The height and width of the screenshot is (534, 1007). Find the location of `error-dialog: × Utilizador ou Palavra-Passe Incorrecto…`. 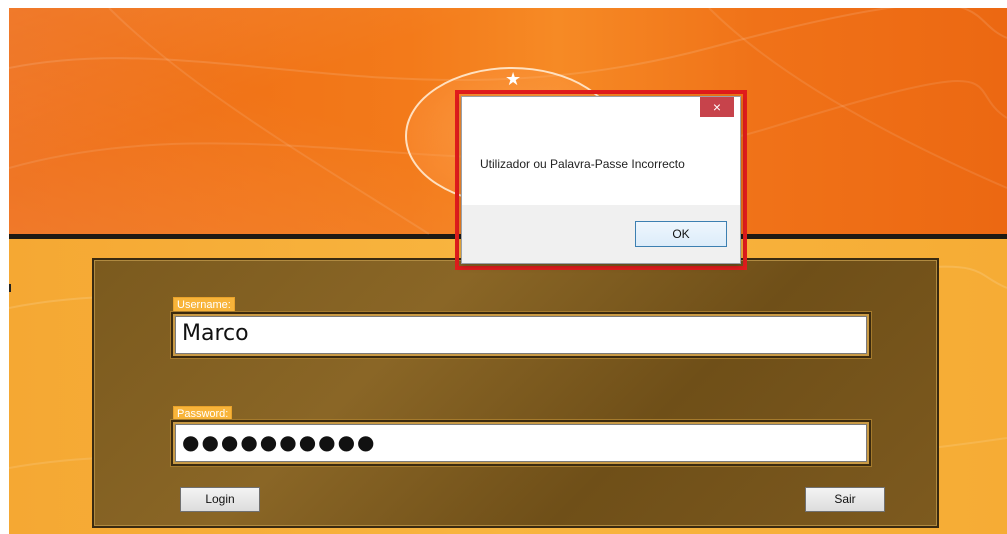

error-dialog: × Utilizador ou Palavra-Passe Incorrecto… is located at coordinates (601, 180).